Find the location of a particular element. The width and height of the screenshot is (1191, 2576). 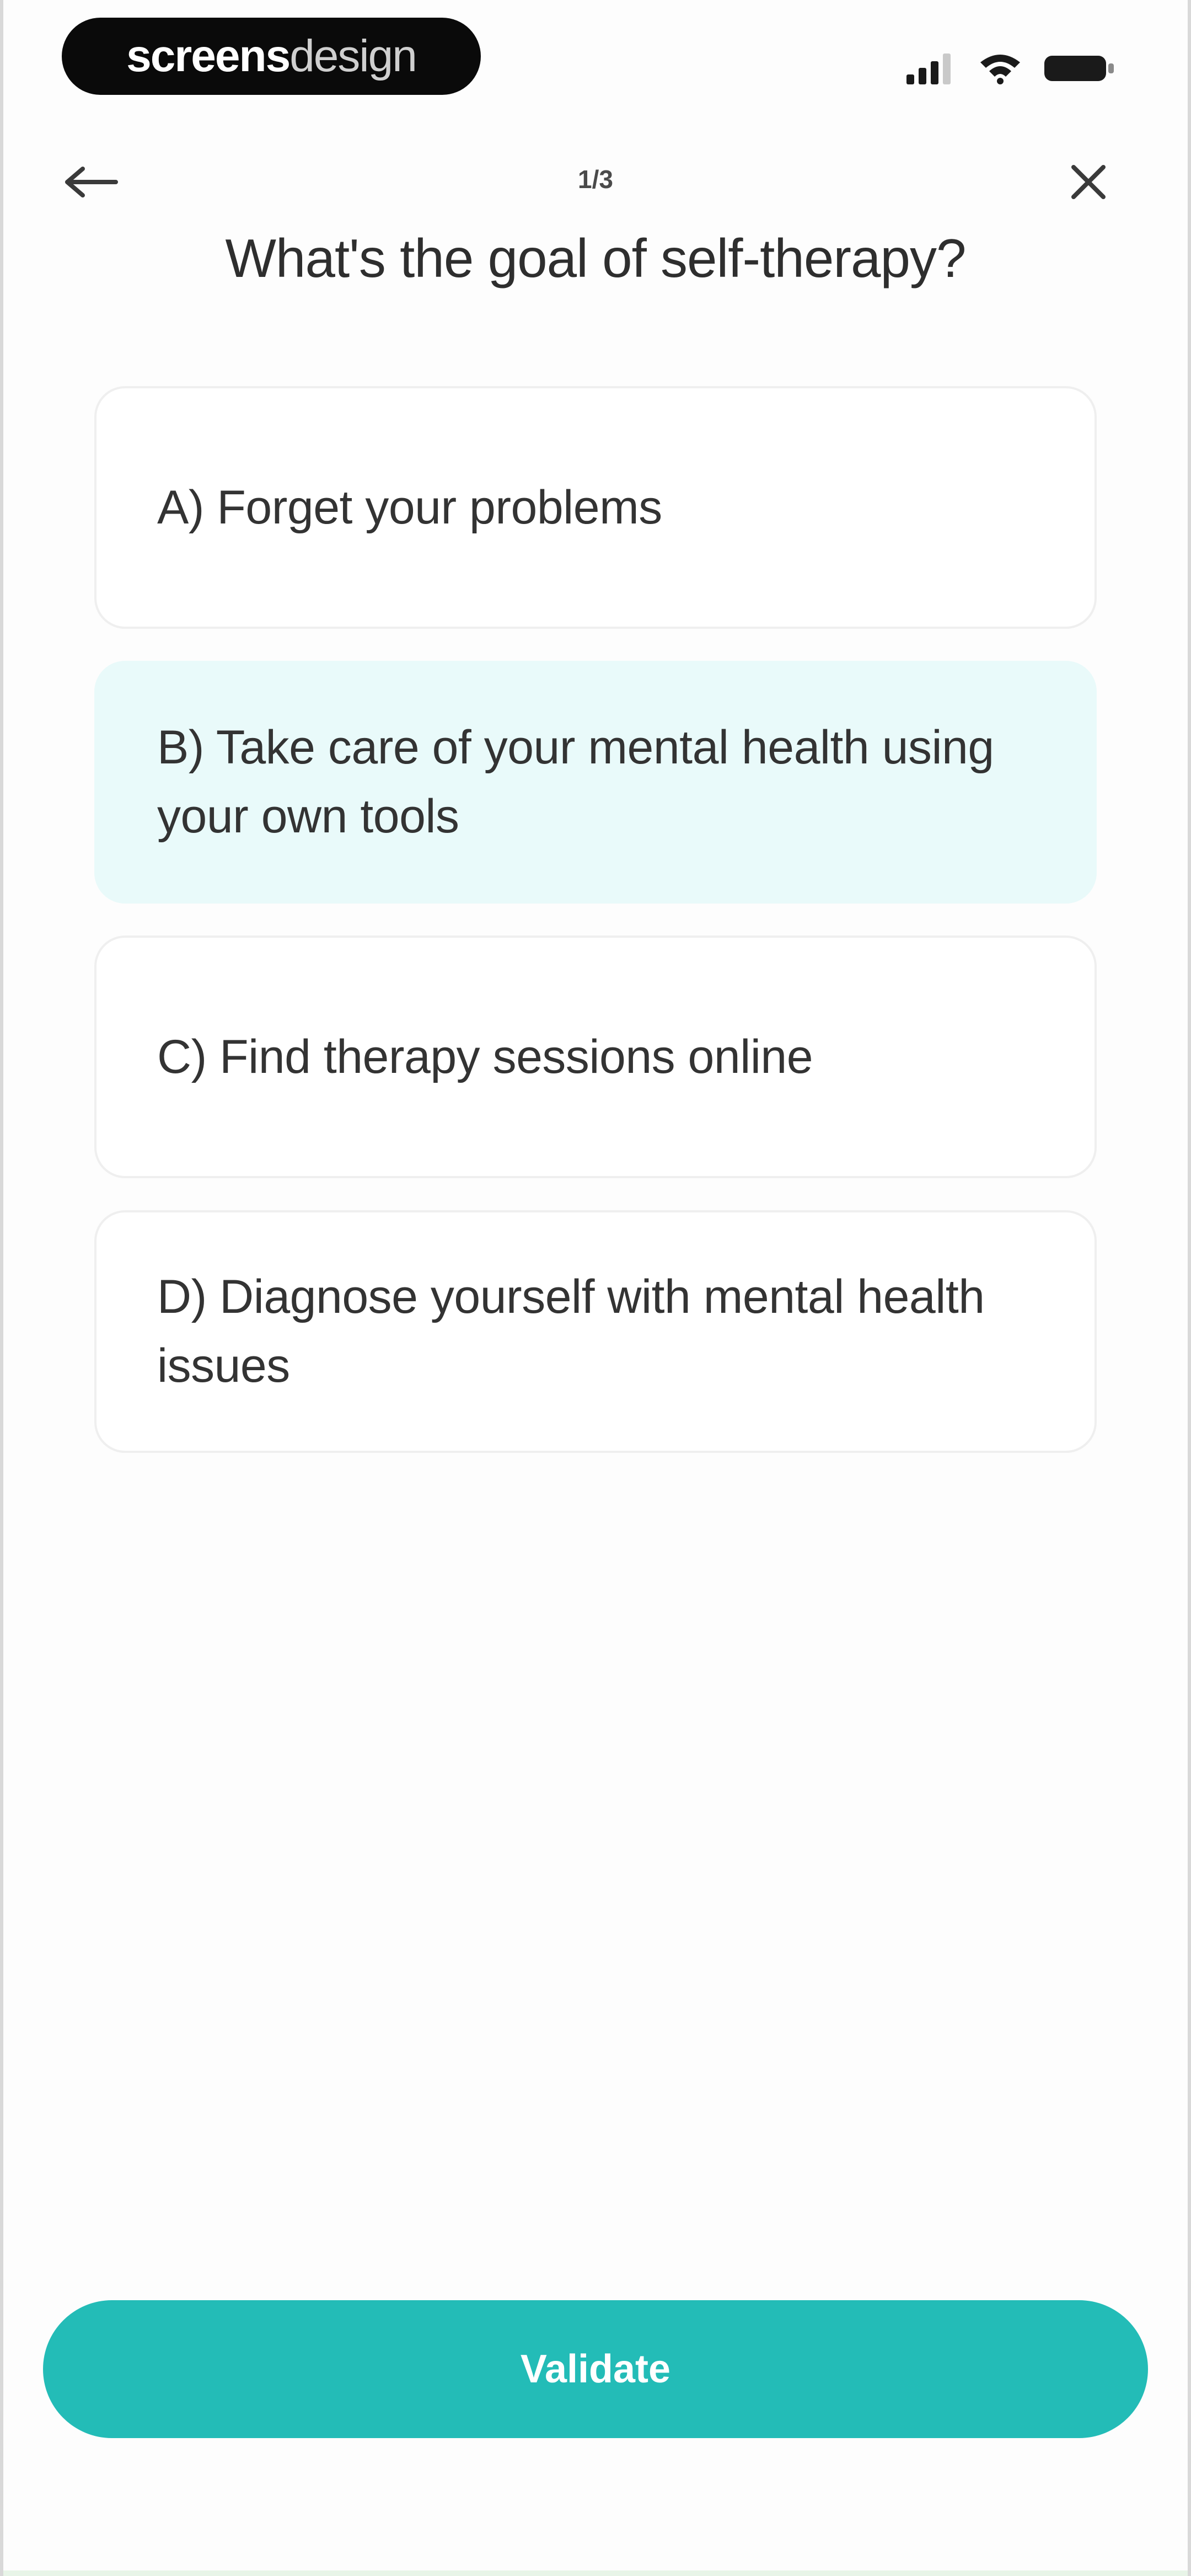

watermark-part1: screens is located at coordinates (208, 56).